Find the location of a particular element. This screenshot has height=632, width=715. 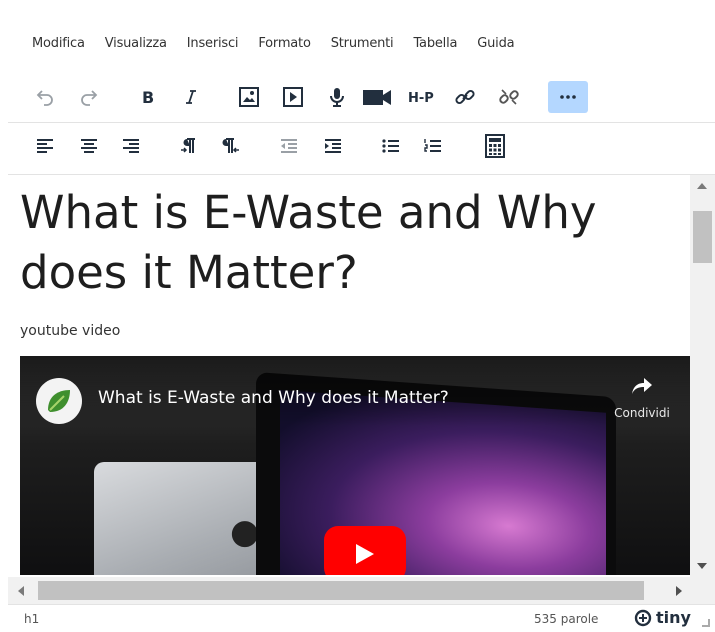

h5p-icon: H-P is located at coordinates (421, 98).